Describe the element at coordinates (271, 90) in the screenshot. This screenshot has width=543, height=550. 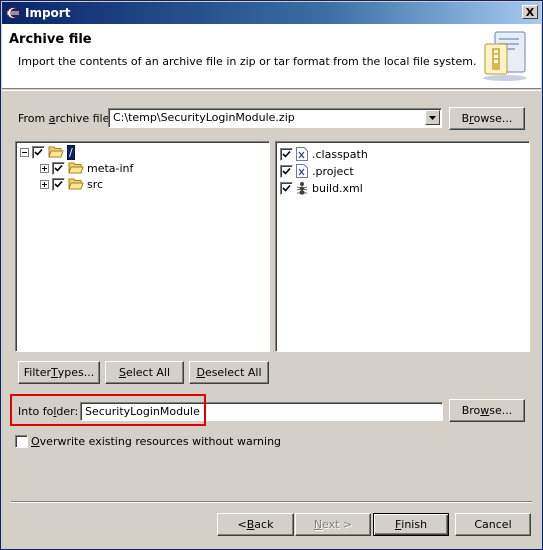
I see `banner-separator` at that location.